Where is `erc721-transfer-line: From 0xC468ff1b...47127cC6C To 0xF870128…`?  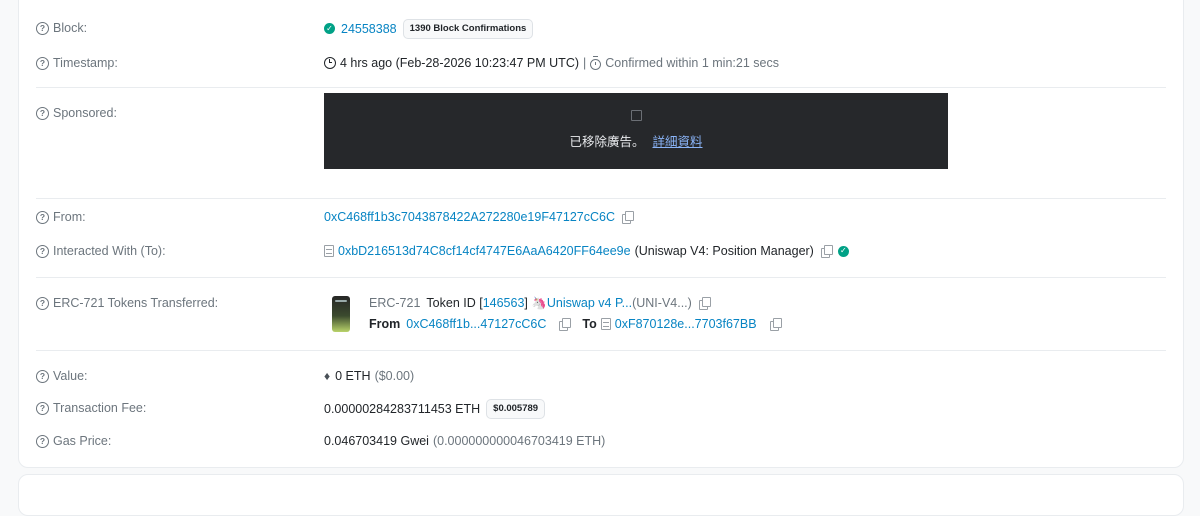 erc721-transfer-line: From 0xC468ff1b...47127cC6C To 0xF870128… is located at coordinates (575, 324).